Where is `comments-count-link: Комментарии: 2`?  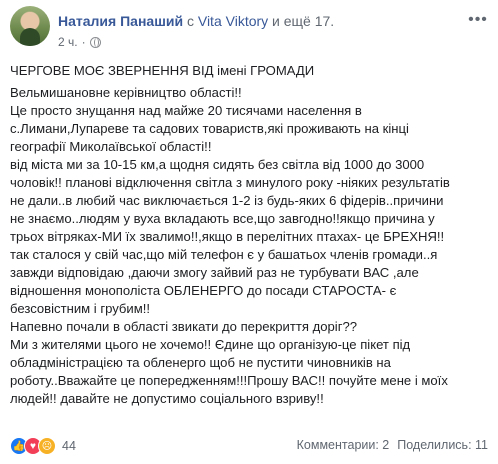 comments-count-link: Комментарии: 2 is located at coordinates (343, 445).